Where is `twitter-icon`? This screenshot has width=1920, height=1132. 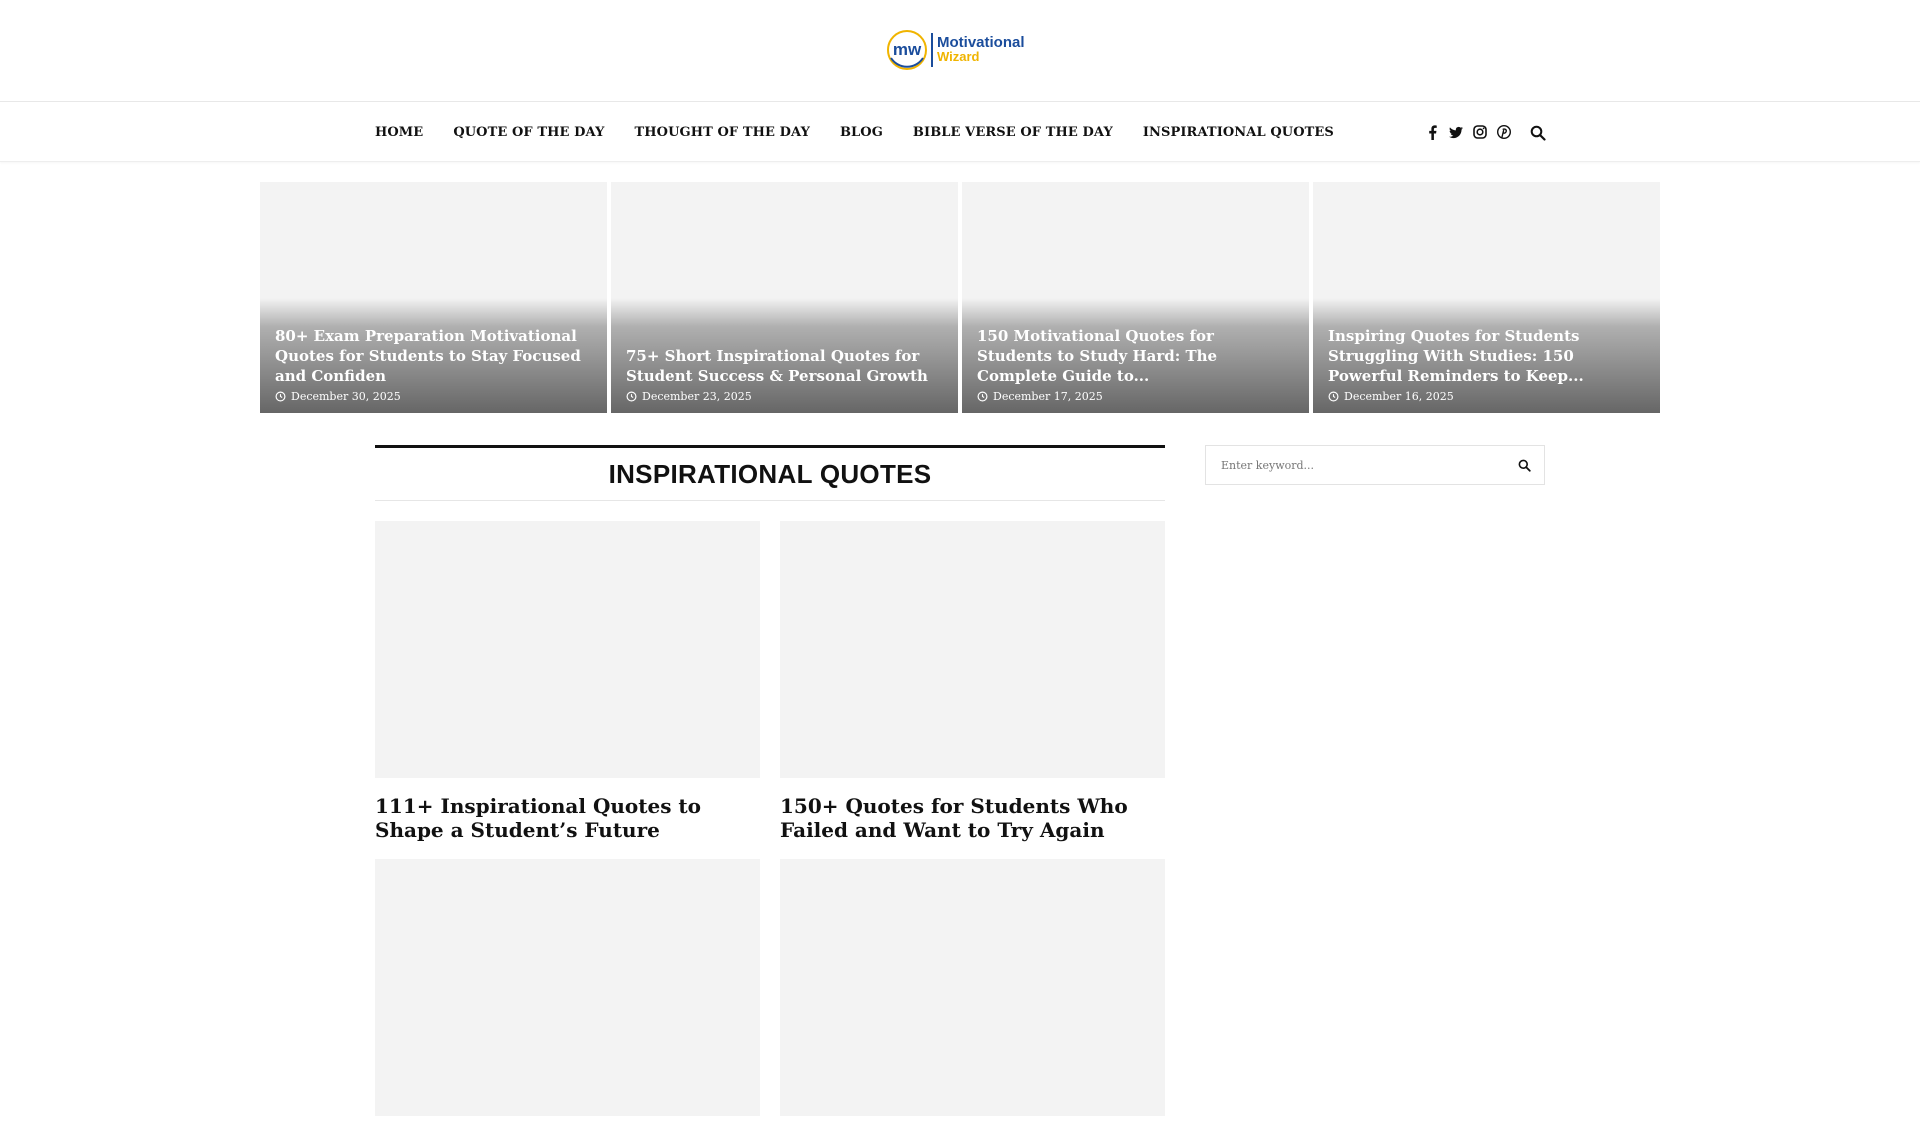
twitter-icon is located at coordinates (1456, 132).